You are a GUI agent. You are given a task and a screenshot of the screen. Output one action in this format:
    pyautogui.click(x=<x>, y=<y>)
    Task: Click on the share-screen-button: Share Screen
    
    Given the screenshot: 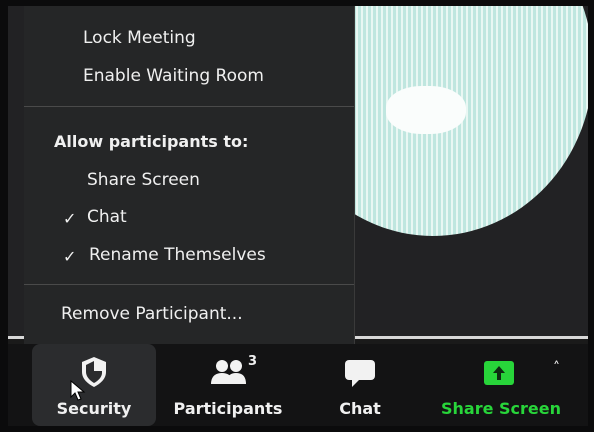 What is the action you would take?
    pyautogui.click(x=501, y=385)
    